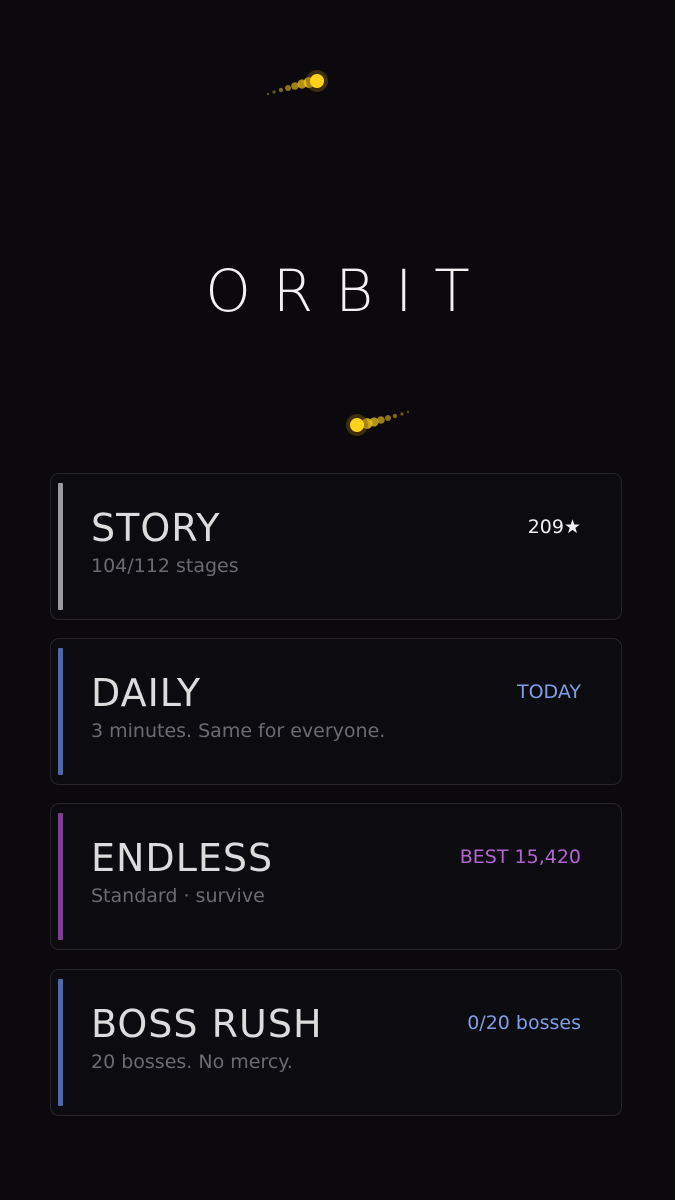 The height and width of the screenshot is (1200, 675). Describe the element at coordinates (554, 527) in the screenshot. I see `mode-stat-stars: 209★` at that location.